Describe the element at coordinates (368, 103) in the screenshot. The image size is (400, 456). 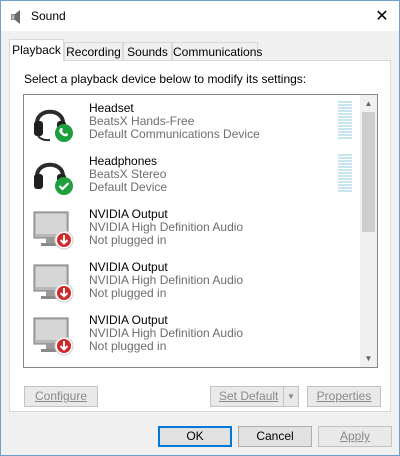
I see `scroll-up-icon: ▲` at that location.